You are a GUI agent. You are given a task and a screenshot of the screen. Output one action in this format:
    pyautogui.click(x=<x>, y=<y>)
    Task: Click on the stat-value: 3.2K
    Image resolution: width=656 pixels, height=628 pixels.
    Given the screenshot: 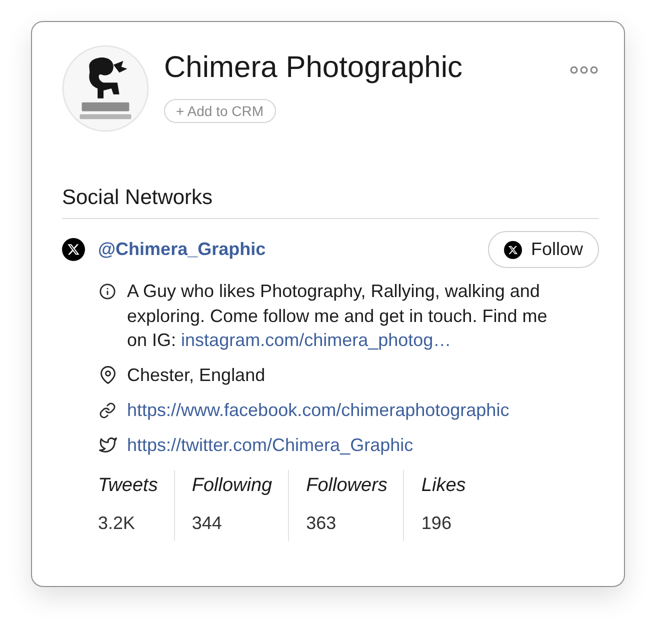 What is the action you would take?
    pyautogui.click(x=117, y=523)
    